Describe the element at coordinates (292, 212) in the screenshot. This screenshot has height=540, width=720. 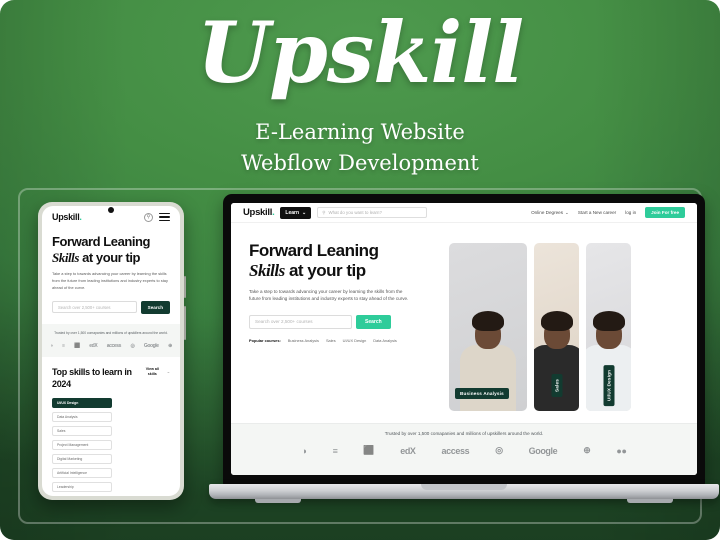
I see `web-learn-label: Learn` at that location.